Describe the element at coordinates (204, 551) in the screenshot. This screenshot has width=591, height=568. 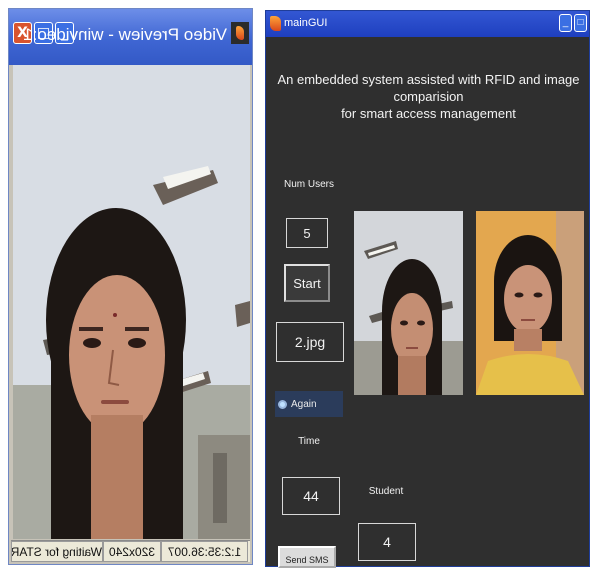
I see `status-elapsed-time: 1:2:35:36.007` at that location.